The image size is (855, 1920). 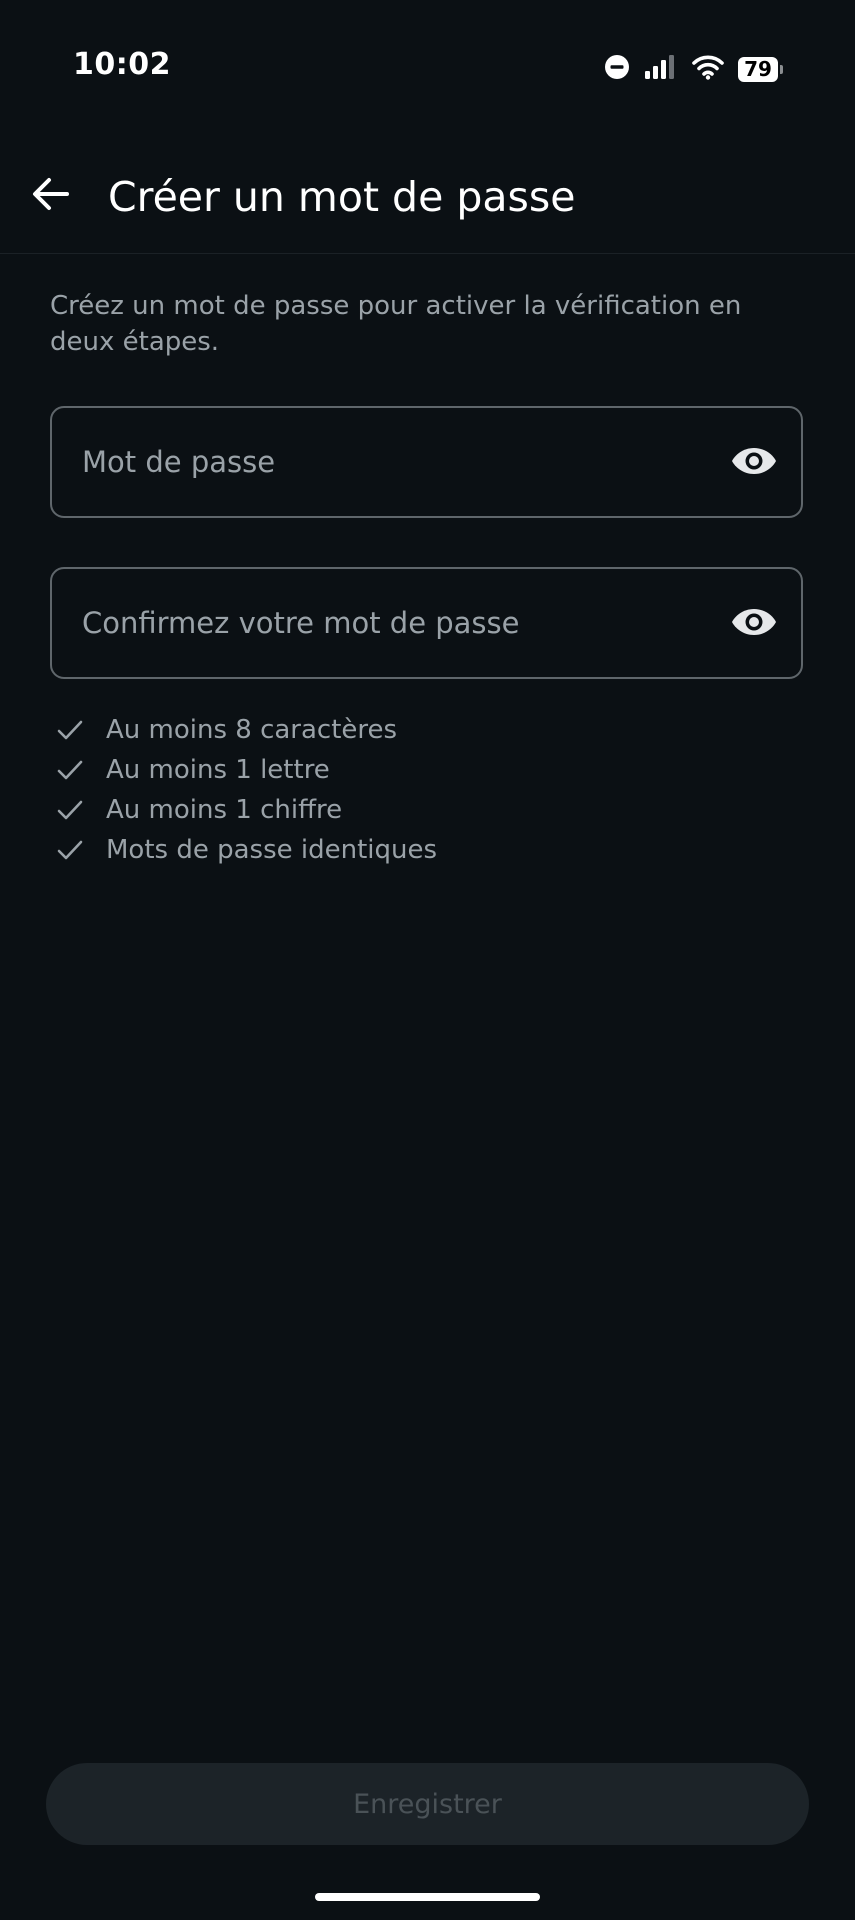 I want to click on requirement-label: Au moins 1 lettre, so click(x=218, y=770).